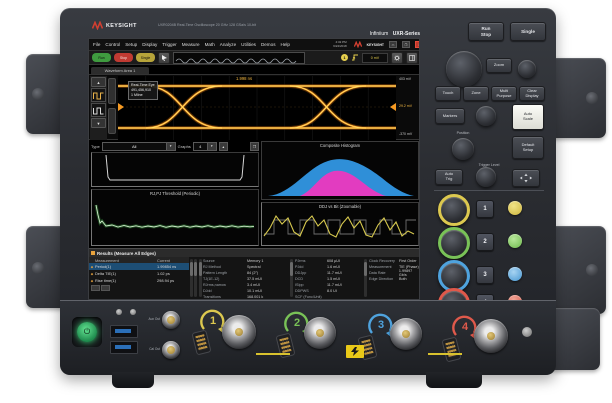  Describe the element at coordinates (239, 57) in the screenshot. I see `horizontal-preview-strip` at that location.